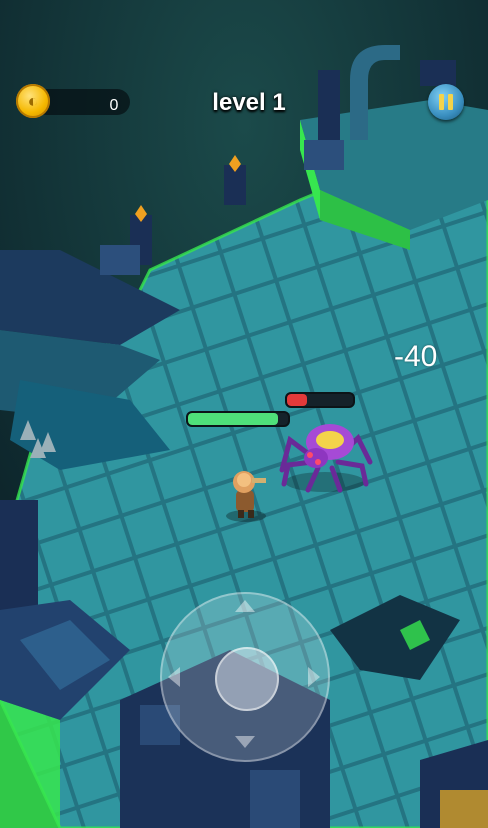  Describe the element at coordinates (314, 677) in the screenshot. I see `joystick-right-arrow` at that location.